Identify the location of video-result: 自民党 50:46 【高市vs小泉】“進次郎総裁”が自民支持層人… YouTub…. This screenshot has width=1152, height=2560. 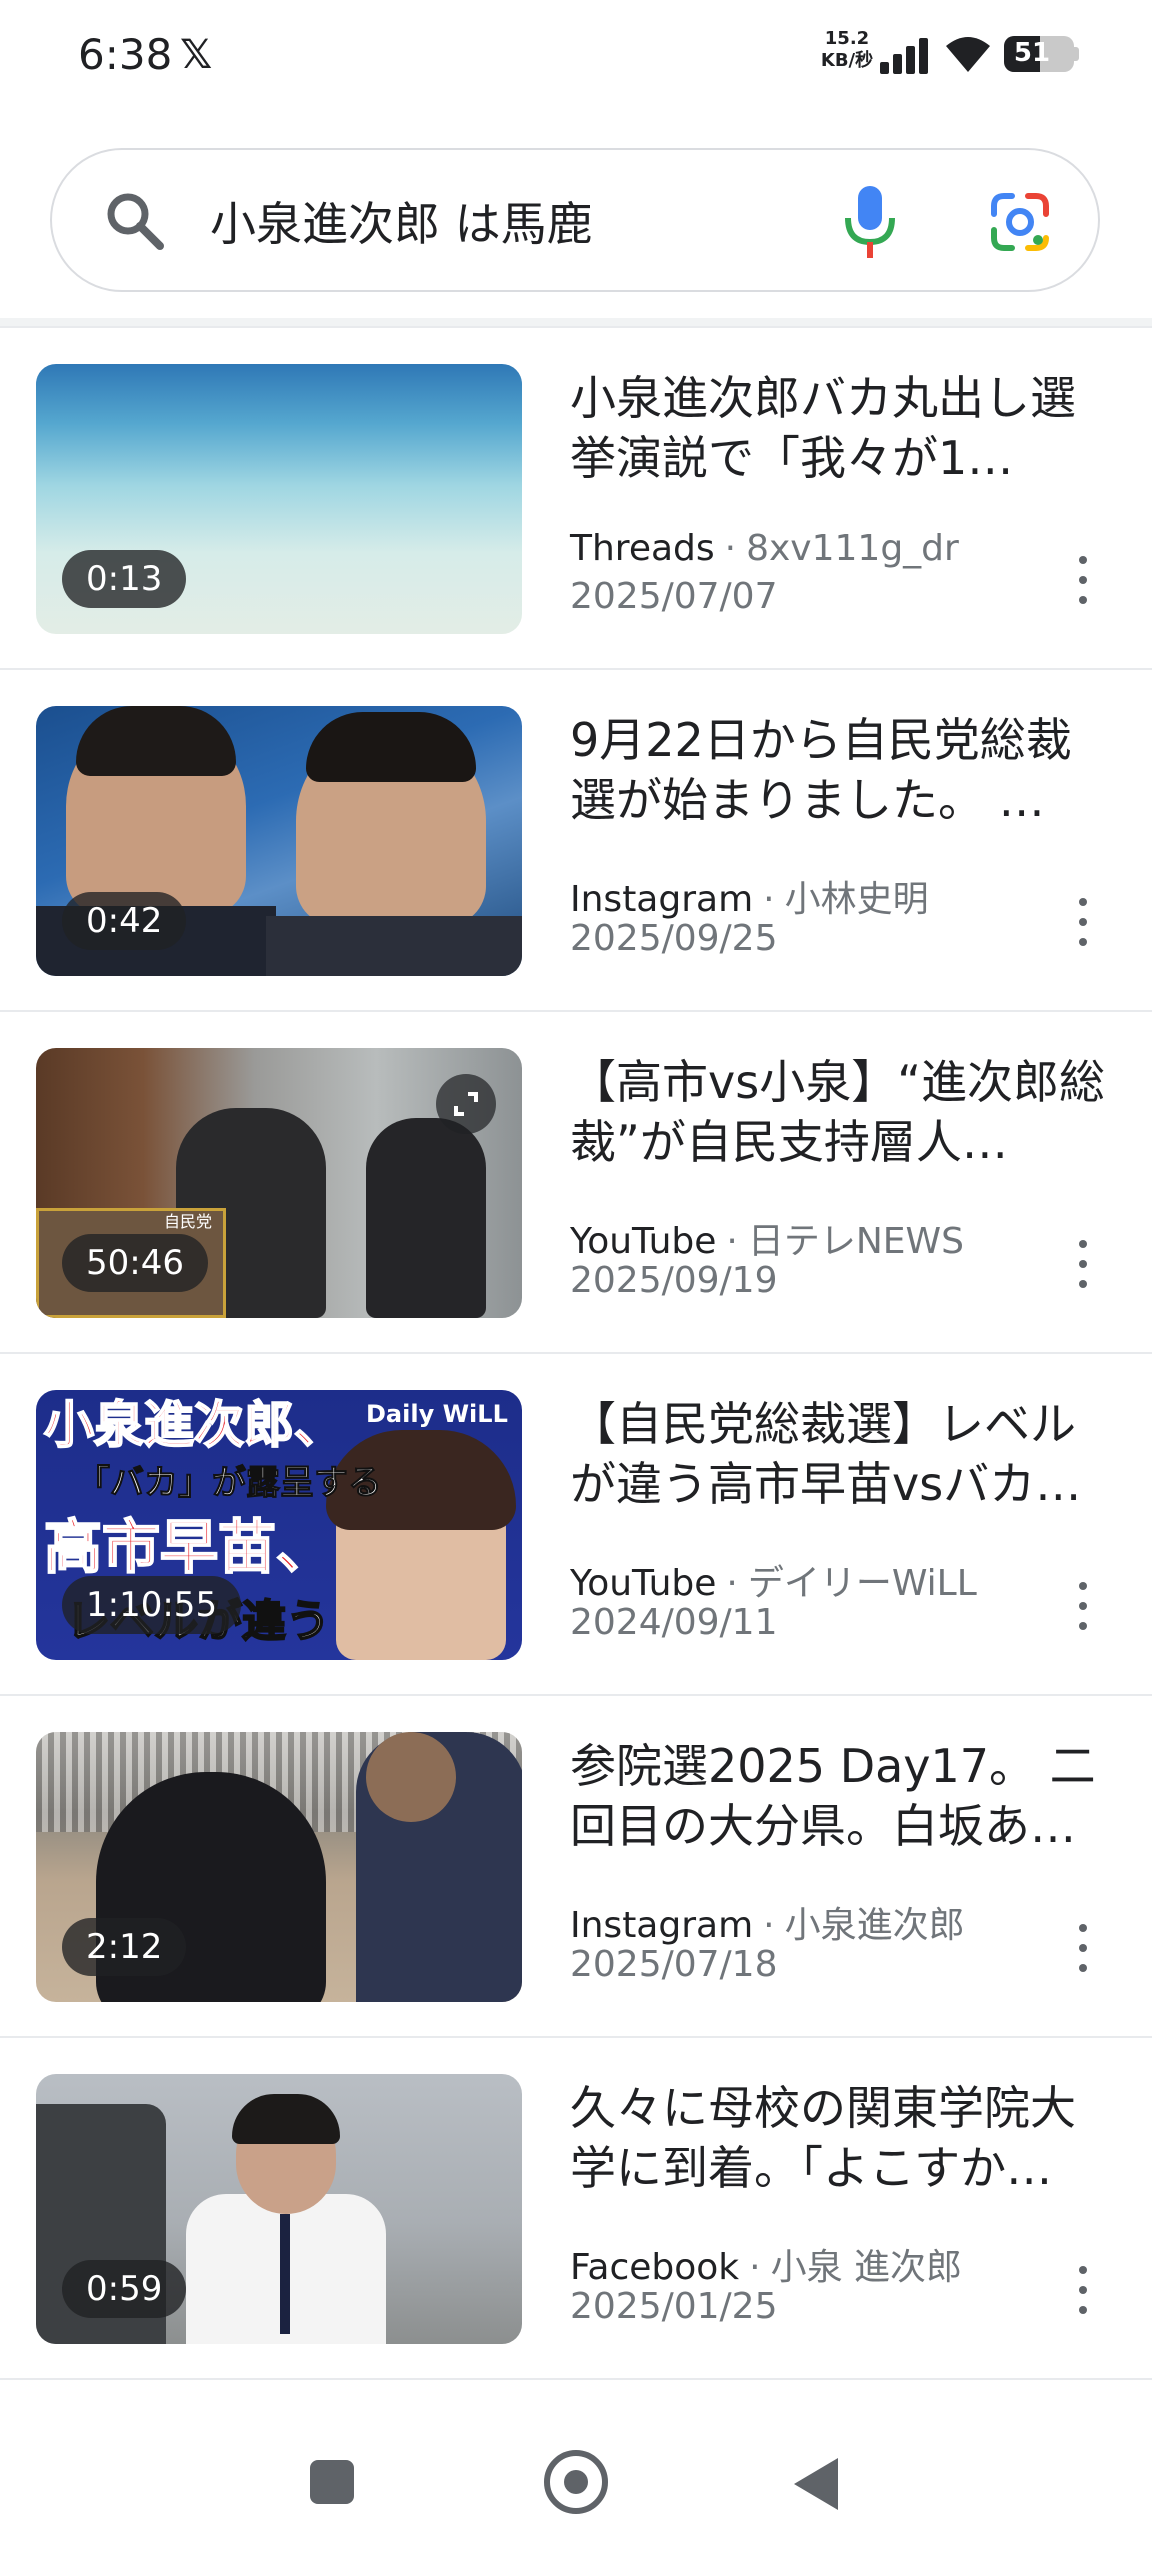
(576, 1183).